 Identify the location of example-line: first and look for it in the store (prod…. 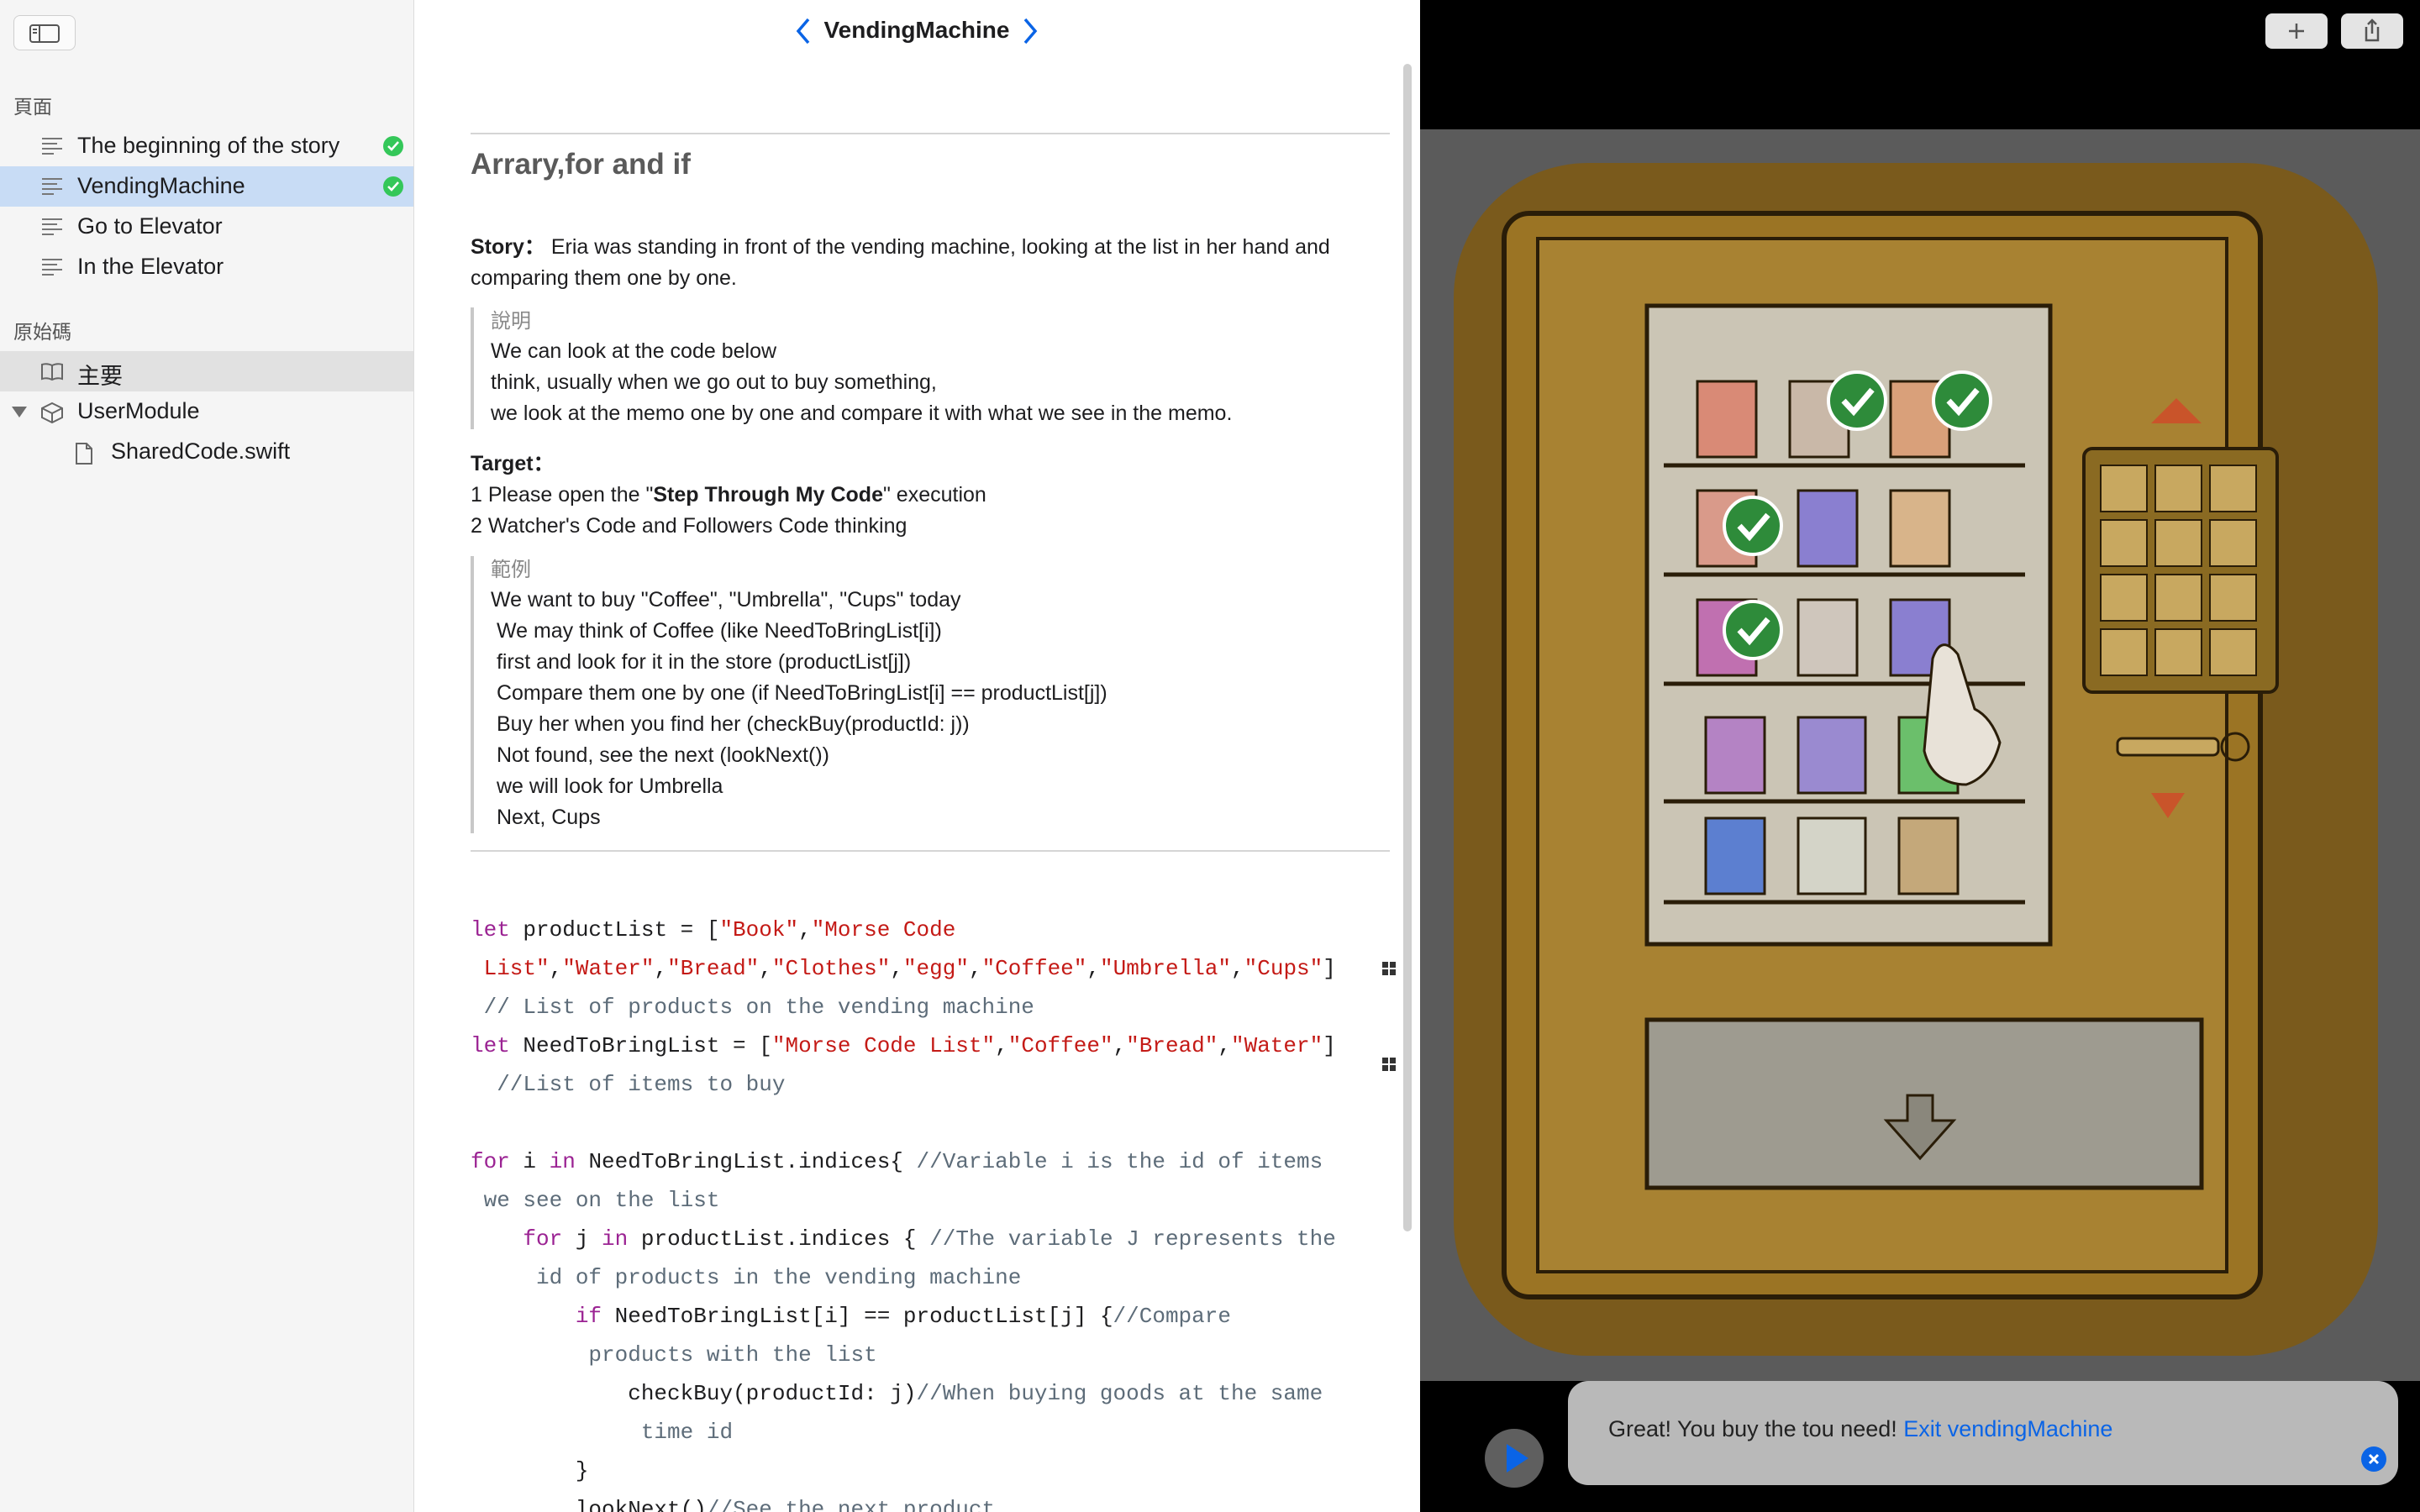
(702, 662).